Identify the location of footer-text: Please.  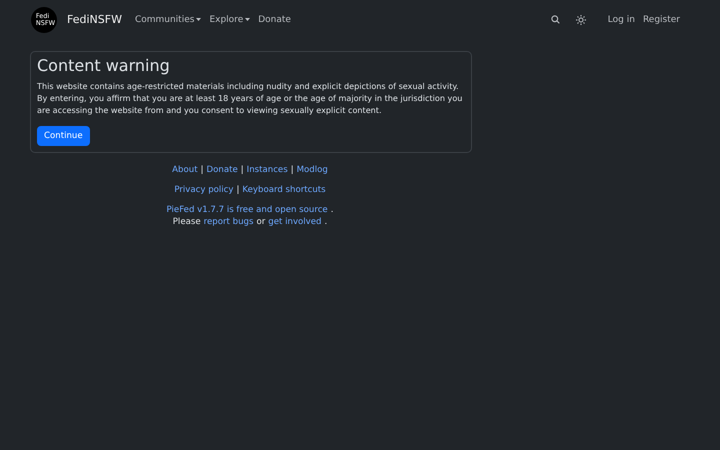
(186, 222).